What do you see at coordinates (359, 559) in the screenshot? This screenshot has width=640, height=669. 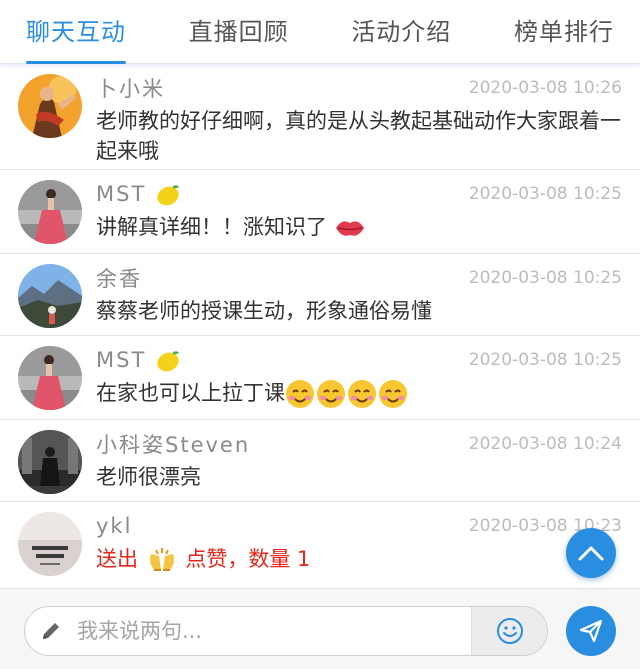 I see `gift-message: 送出 点赞，数量 1` at bounding box center [359, 559].